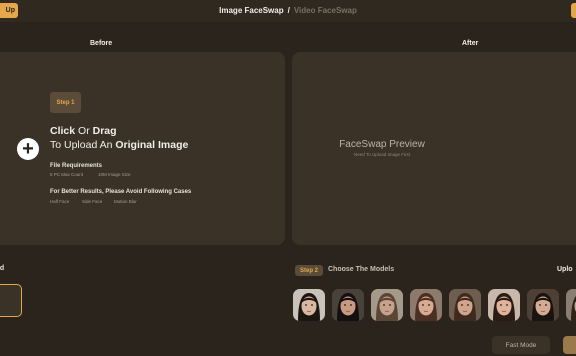 This screenshot has height=356, width=576. I want to click on preview-title: FaceSwap Preview, so click(382, 144).